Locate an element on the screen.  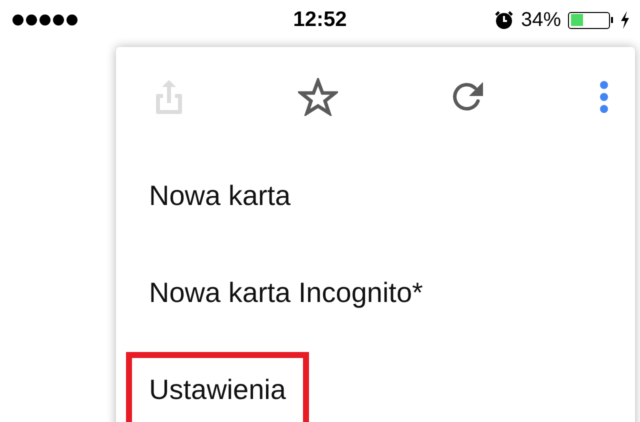
more-icon is located at coordinates (603, 97).